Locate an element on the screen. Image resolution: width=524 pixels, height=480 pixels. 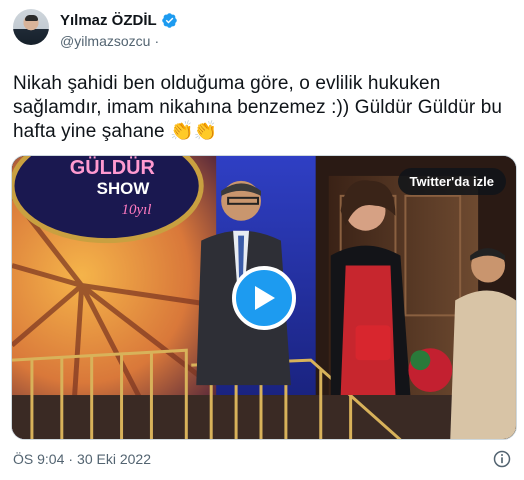
author-display-name: Yılmaz ÖZDİL is located at coordinates (108, 20).